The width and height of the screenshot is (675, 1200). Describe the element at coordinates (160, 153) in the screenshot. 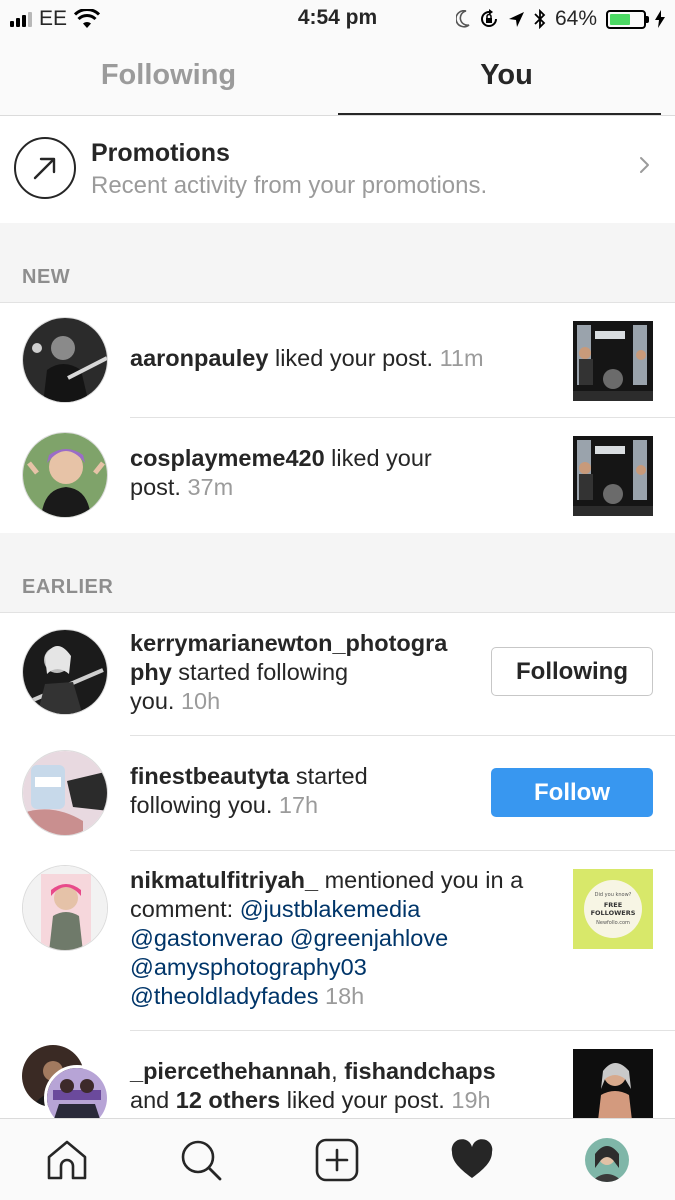

I see `promotions-title: Promotions` at that location.